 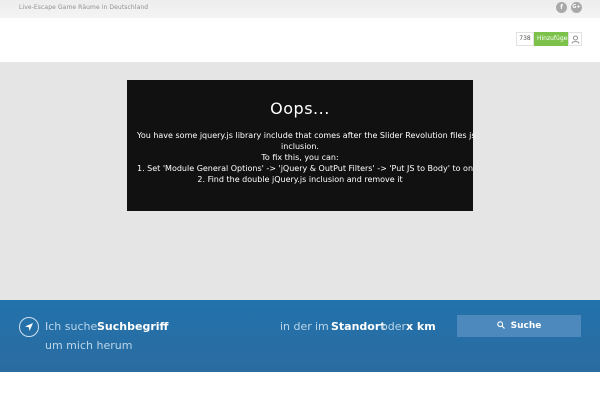 I want to click on locate-me-button, so click(x=29, y=327).